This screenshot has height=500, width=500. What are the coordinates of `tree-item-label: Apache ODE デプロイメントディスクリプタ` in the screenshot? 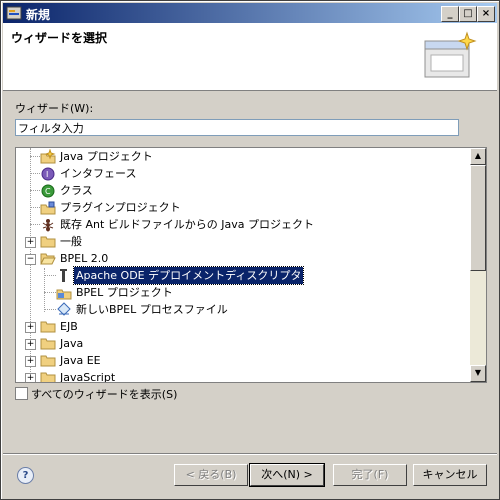 It's located at (188, 275).